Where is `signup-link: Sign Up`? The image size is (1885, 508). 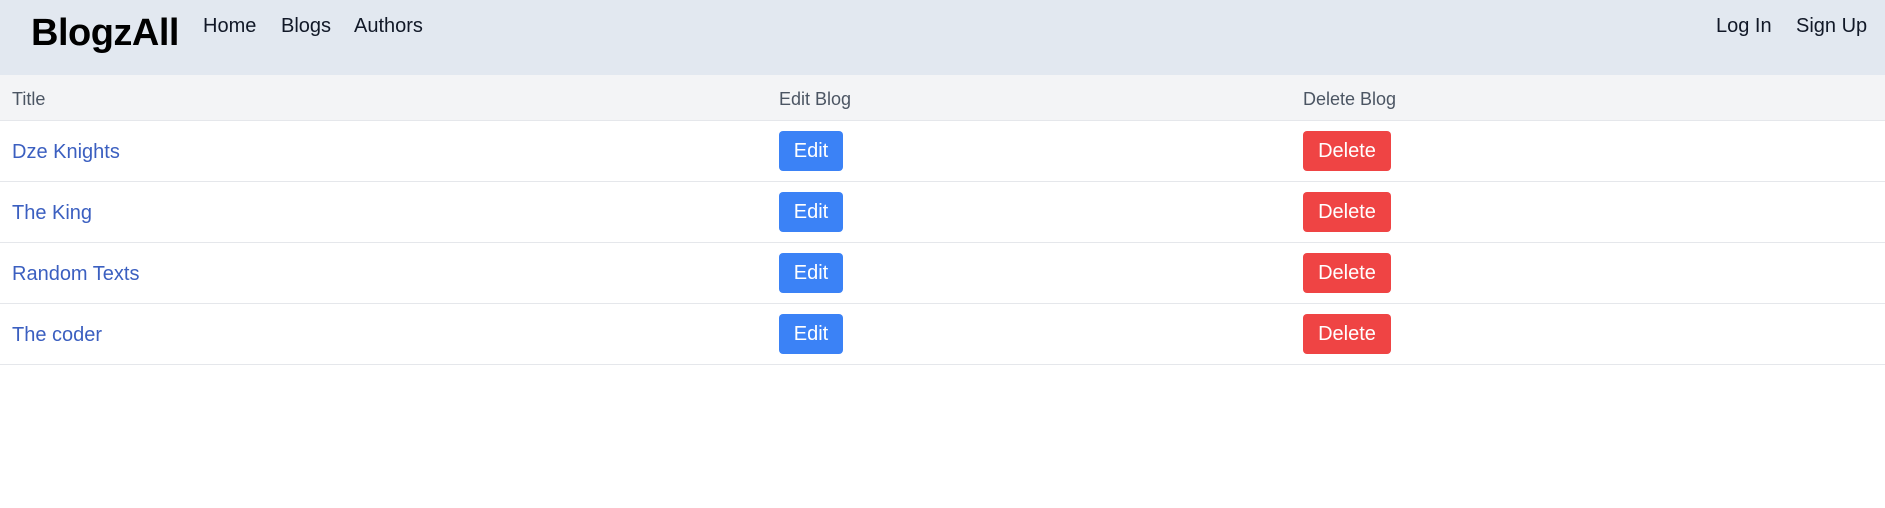
signup-link: Sign Up is located at coordinates (1831, 26).